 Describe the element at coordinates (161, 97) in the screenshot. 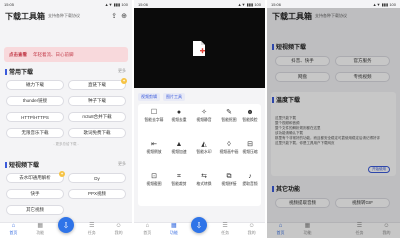

I see `tool-tabs: 视频剪辑 图片工具` at that location.